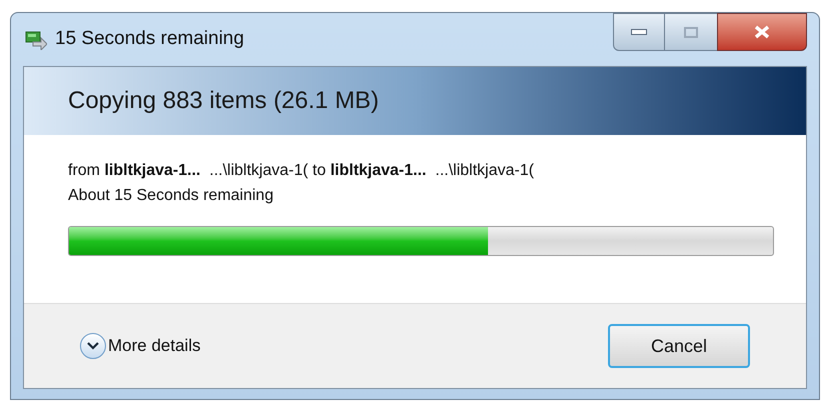 This screenshot has height=407, width=829. Describe the element at coordinates (93, 346) in the screenshot. I see `chevron-icon` at that location.